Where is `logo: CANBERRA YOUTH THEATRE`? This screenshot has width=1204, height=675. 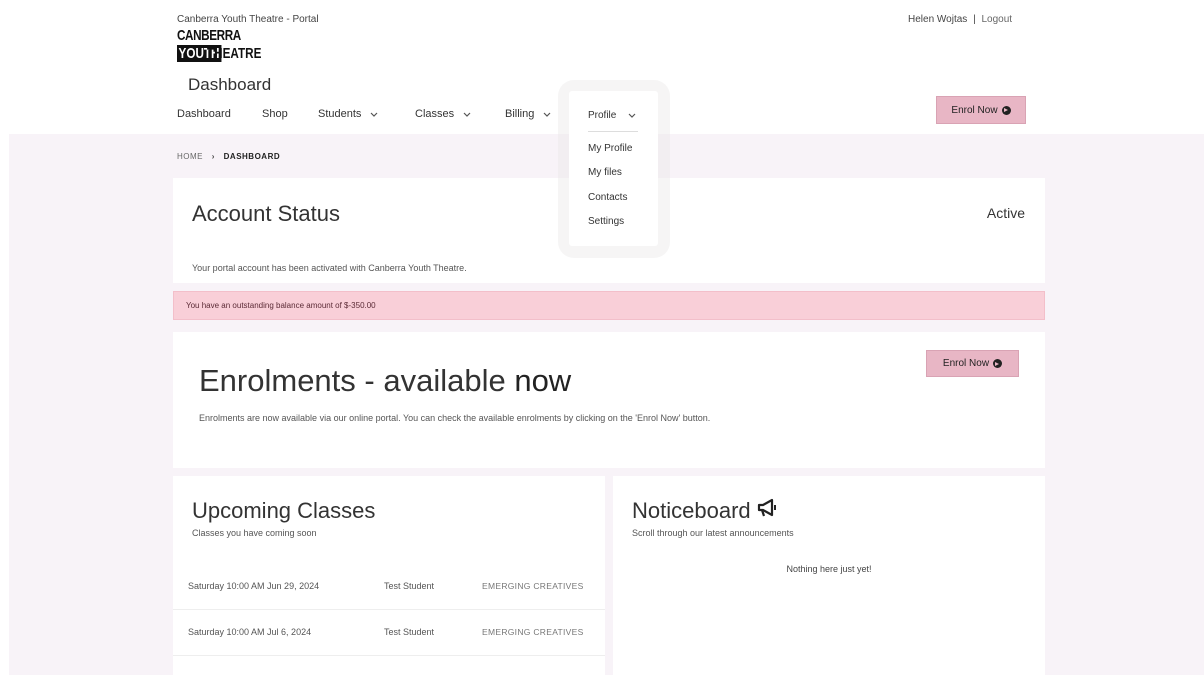
logo: CANBERRA YOUTH THEATRE is located at coordinates (223, 50).